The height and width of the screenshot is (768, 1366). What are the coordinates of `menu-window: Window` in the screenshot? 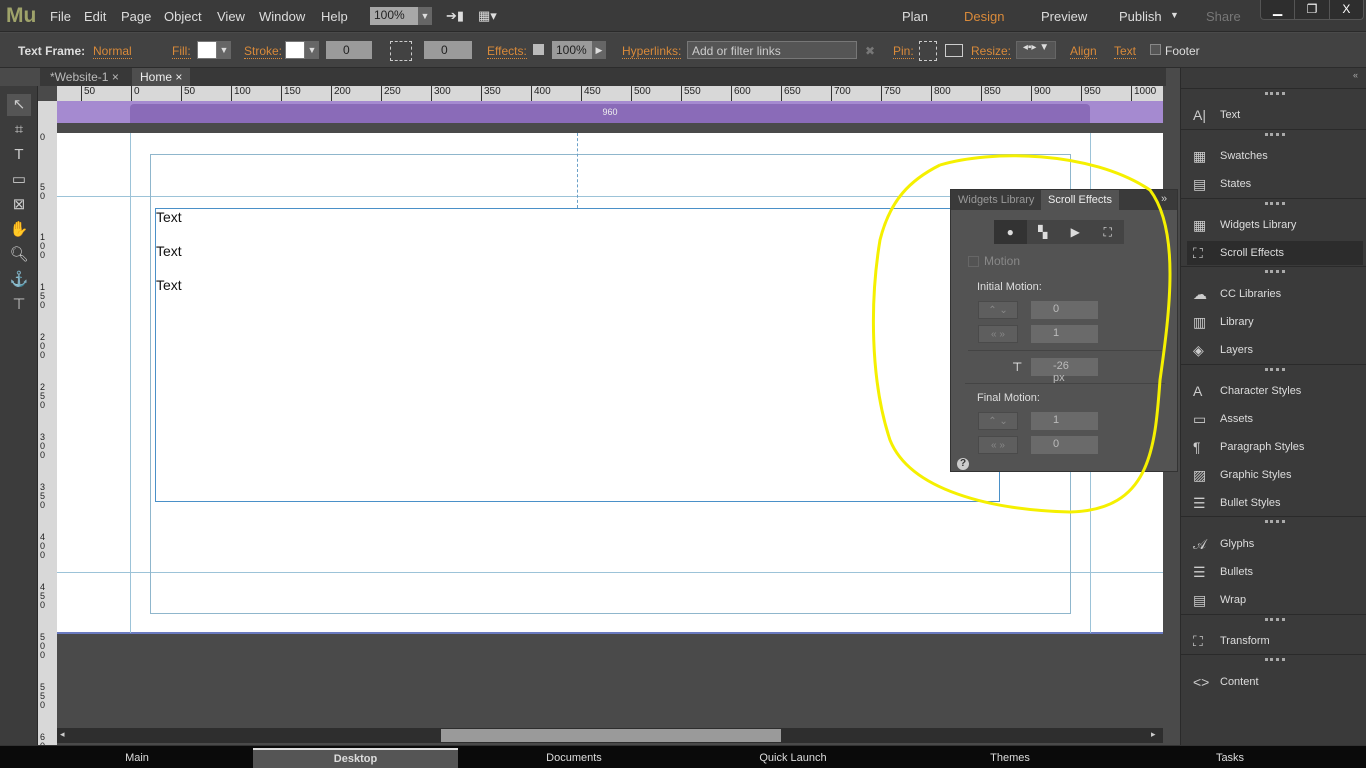 It's located at (282, 16).